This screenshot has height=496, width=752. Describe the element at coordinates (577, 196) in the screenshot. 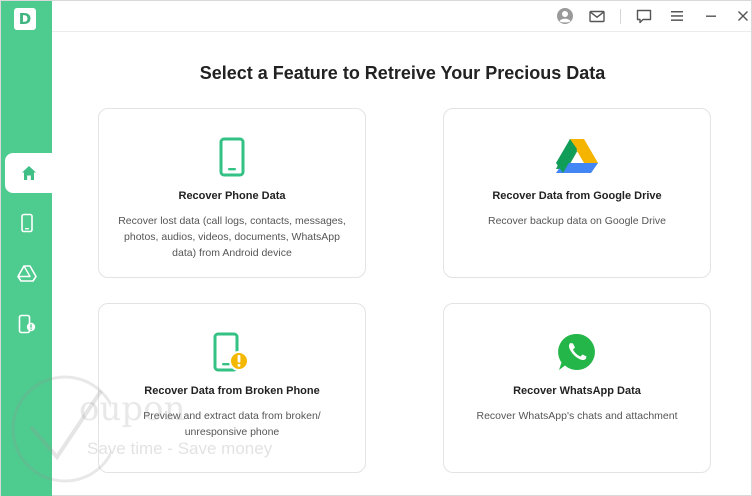

I see `card-title: Recover Data from Google Drive` at that location.